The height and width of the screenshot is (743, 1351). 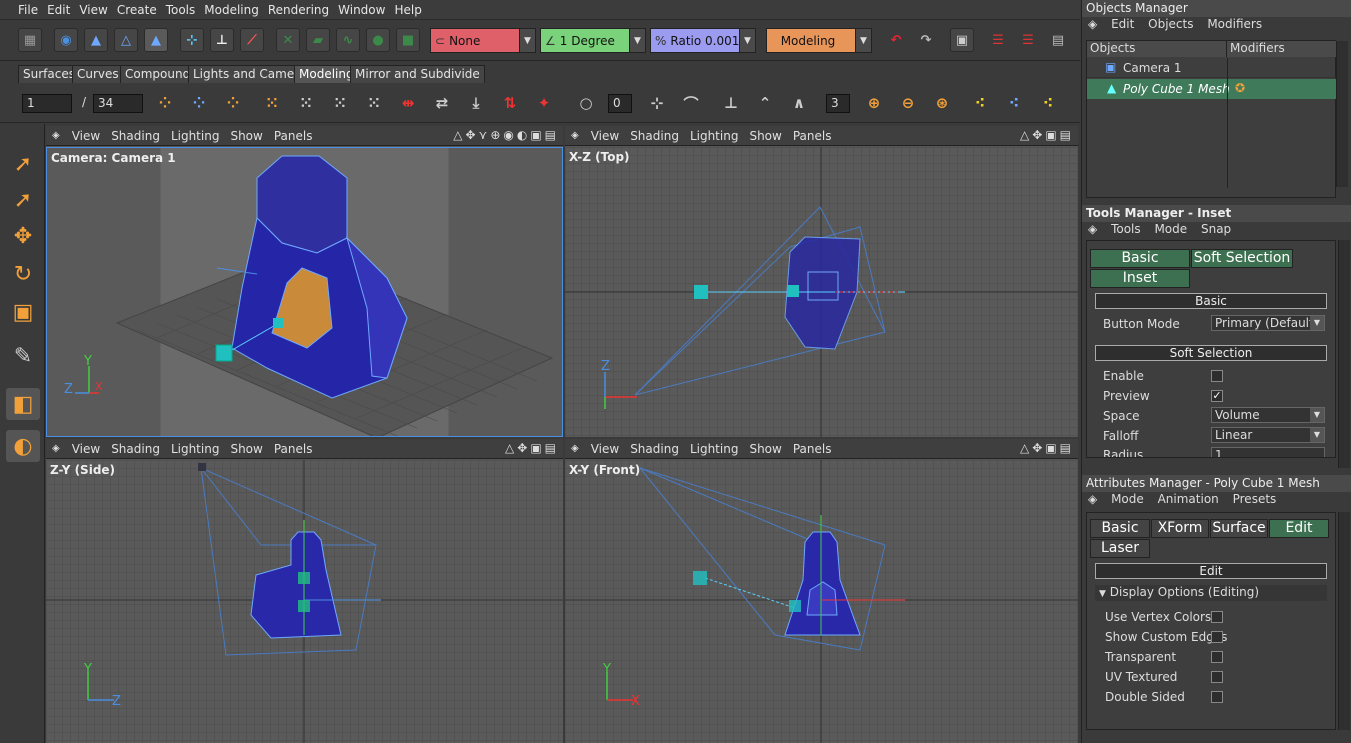 I want to click on attr-tab-edit: Edit, so click(x=1299, y=528).